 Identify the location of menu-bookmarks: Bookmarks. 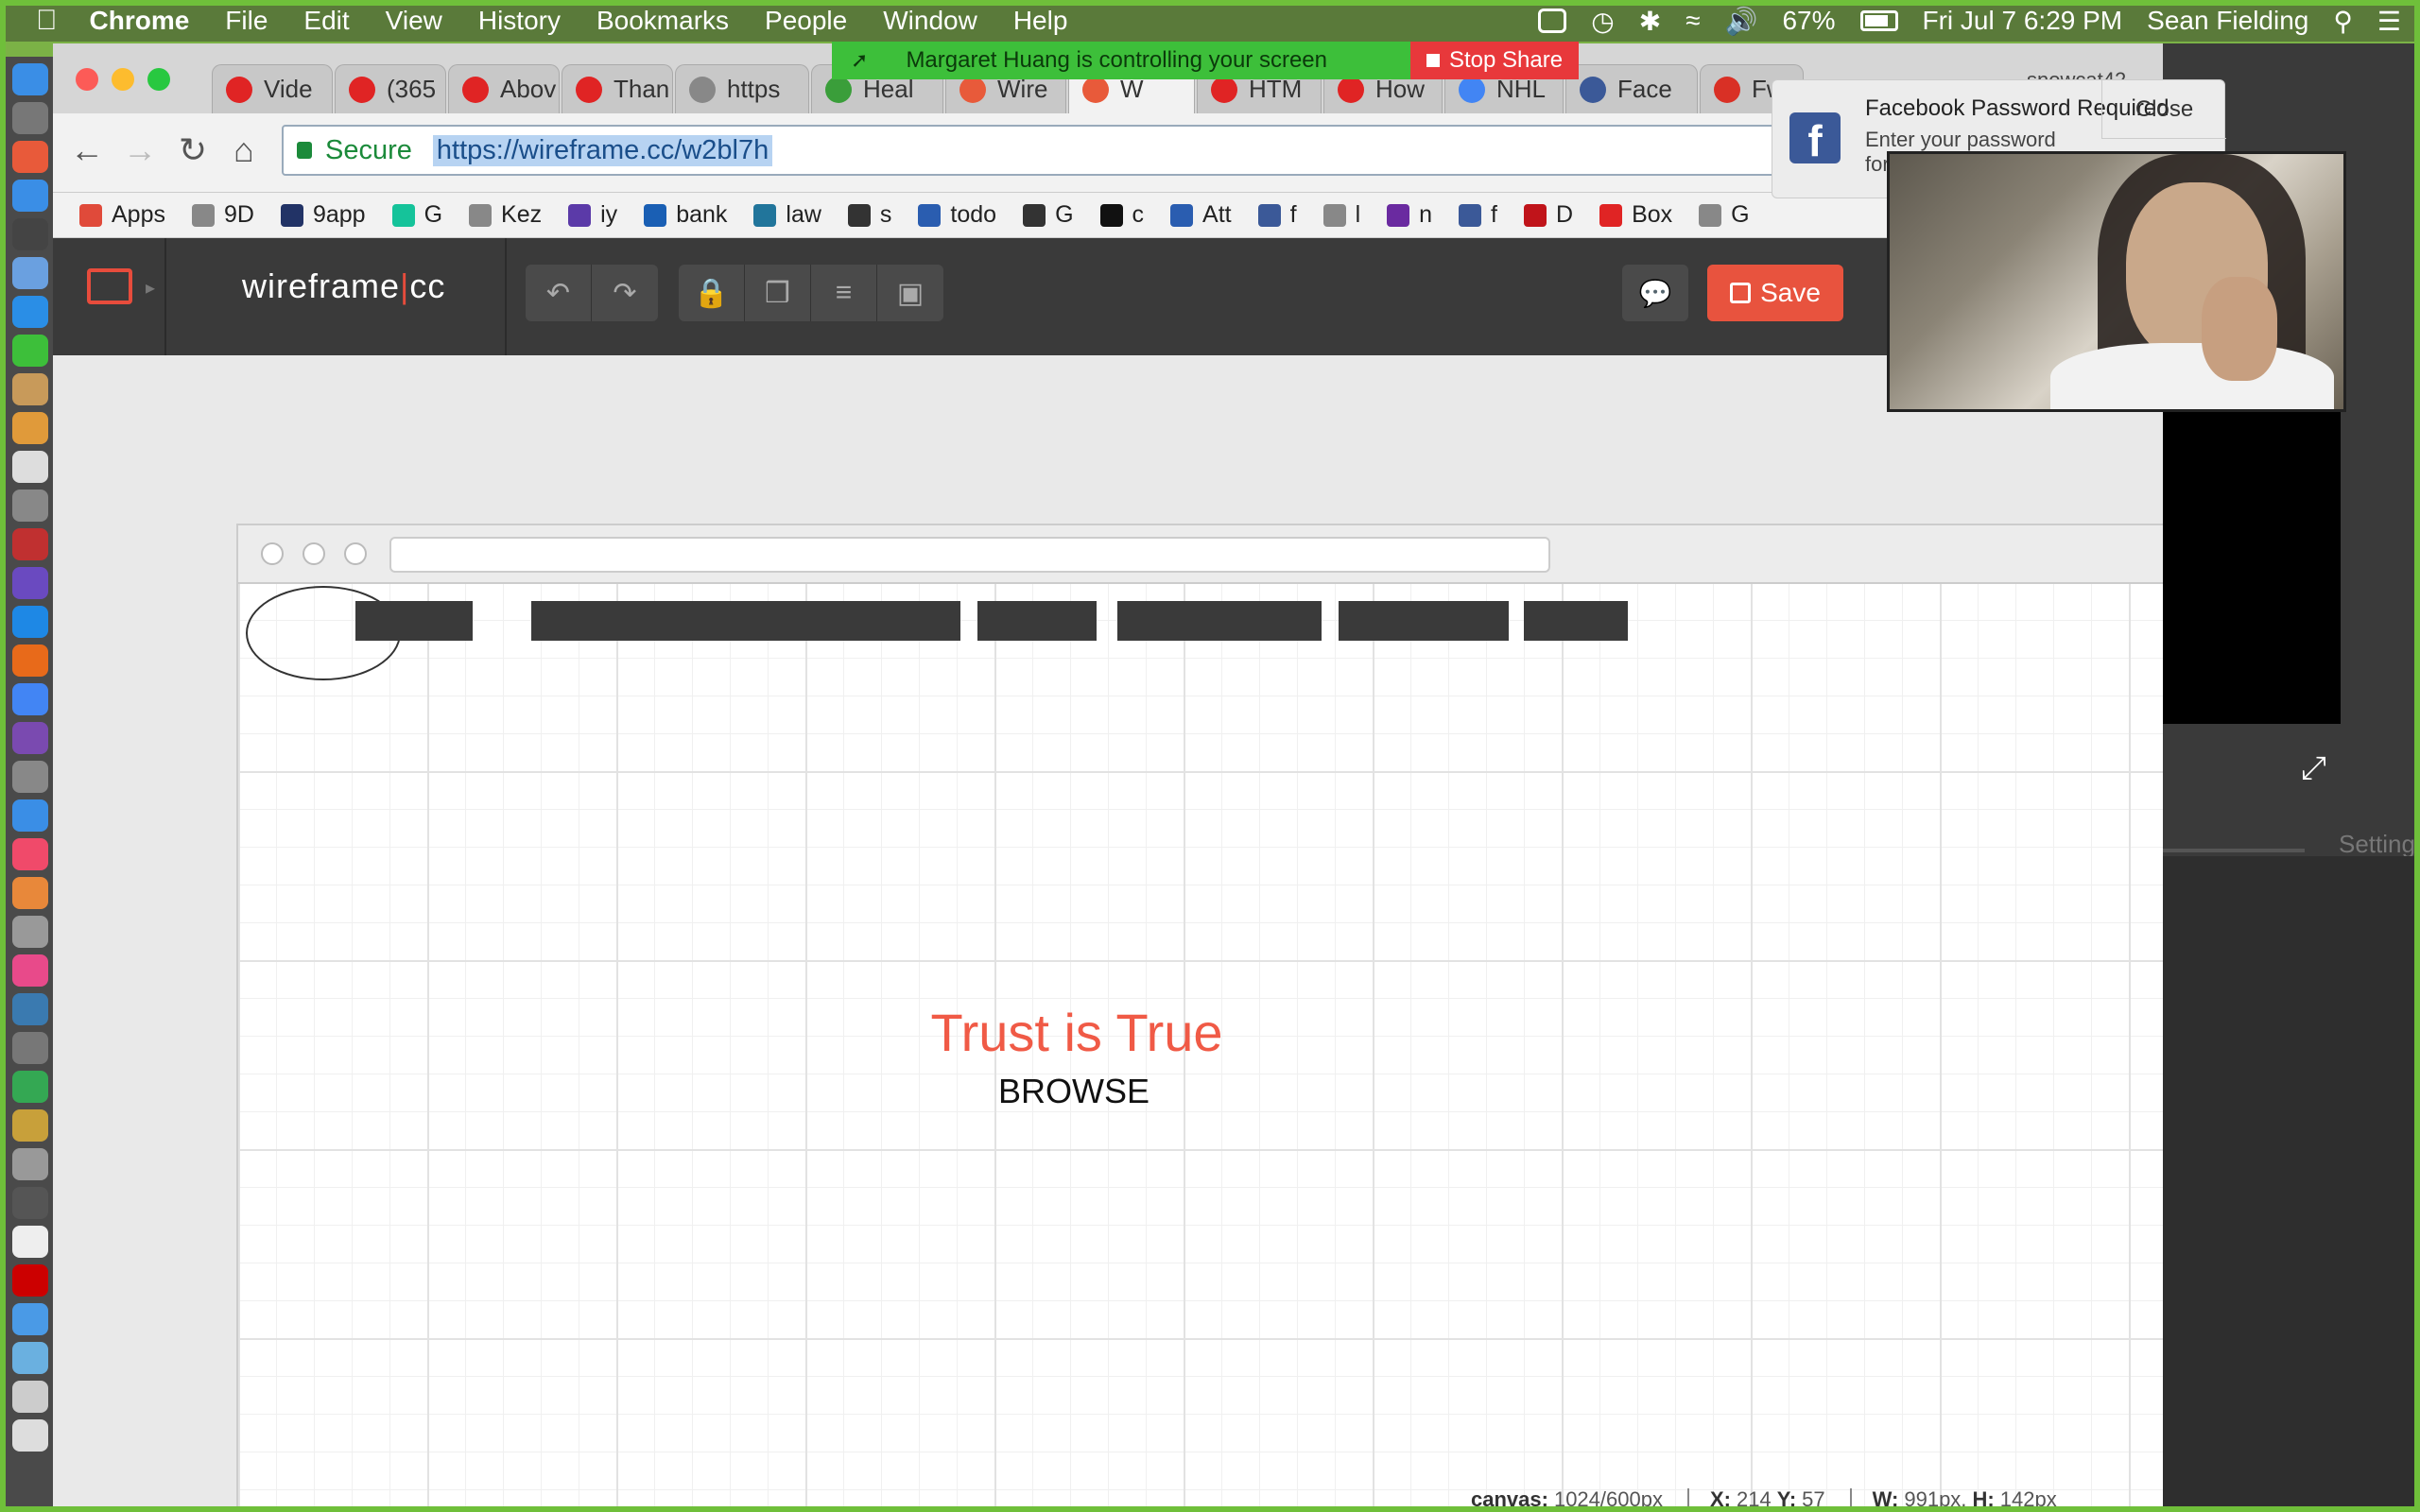
(662, 21).